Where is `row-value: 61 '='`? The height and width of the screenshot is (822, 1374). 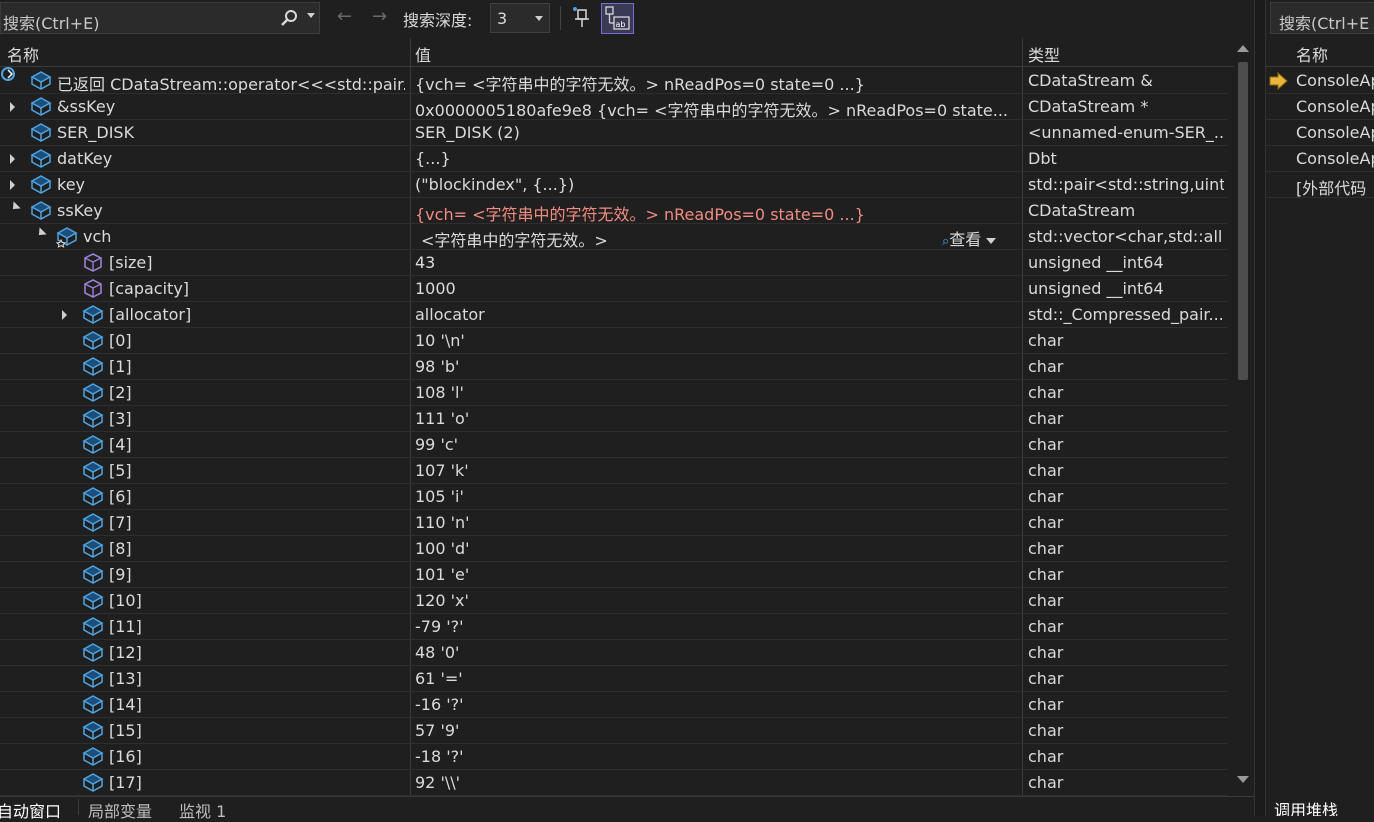
row-value: 61 '=' is located at coordinates (716, 678).